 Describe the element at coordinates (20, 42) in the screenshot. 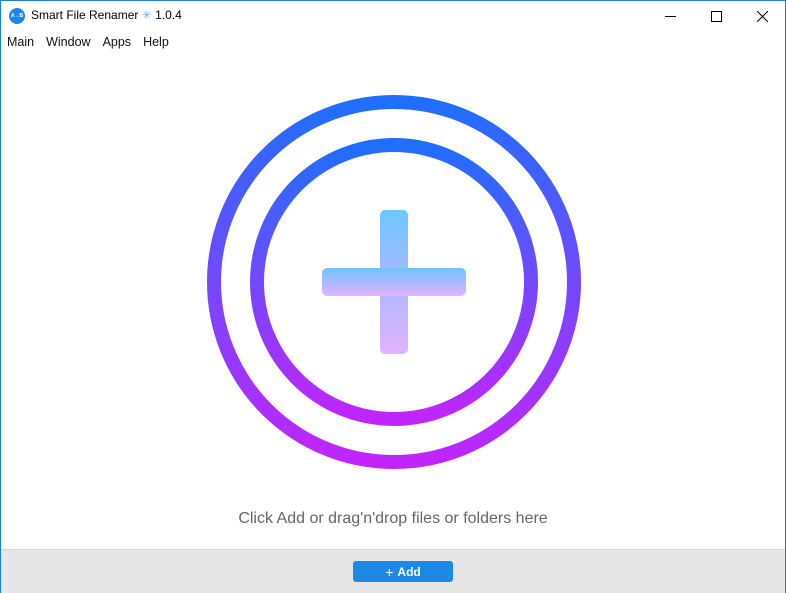

I see `menu-main: Main` at that location.